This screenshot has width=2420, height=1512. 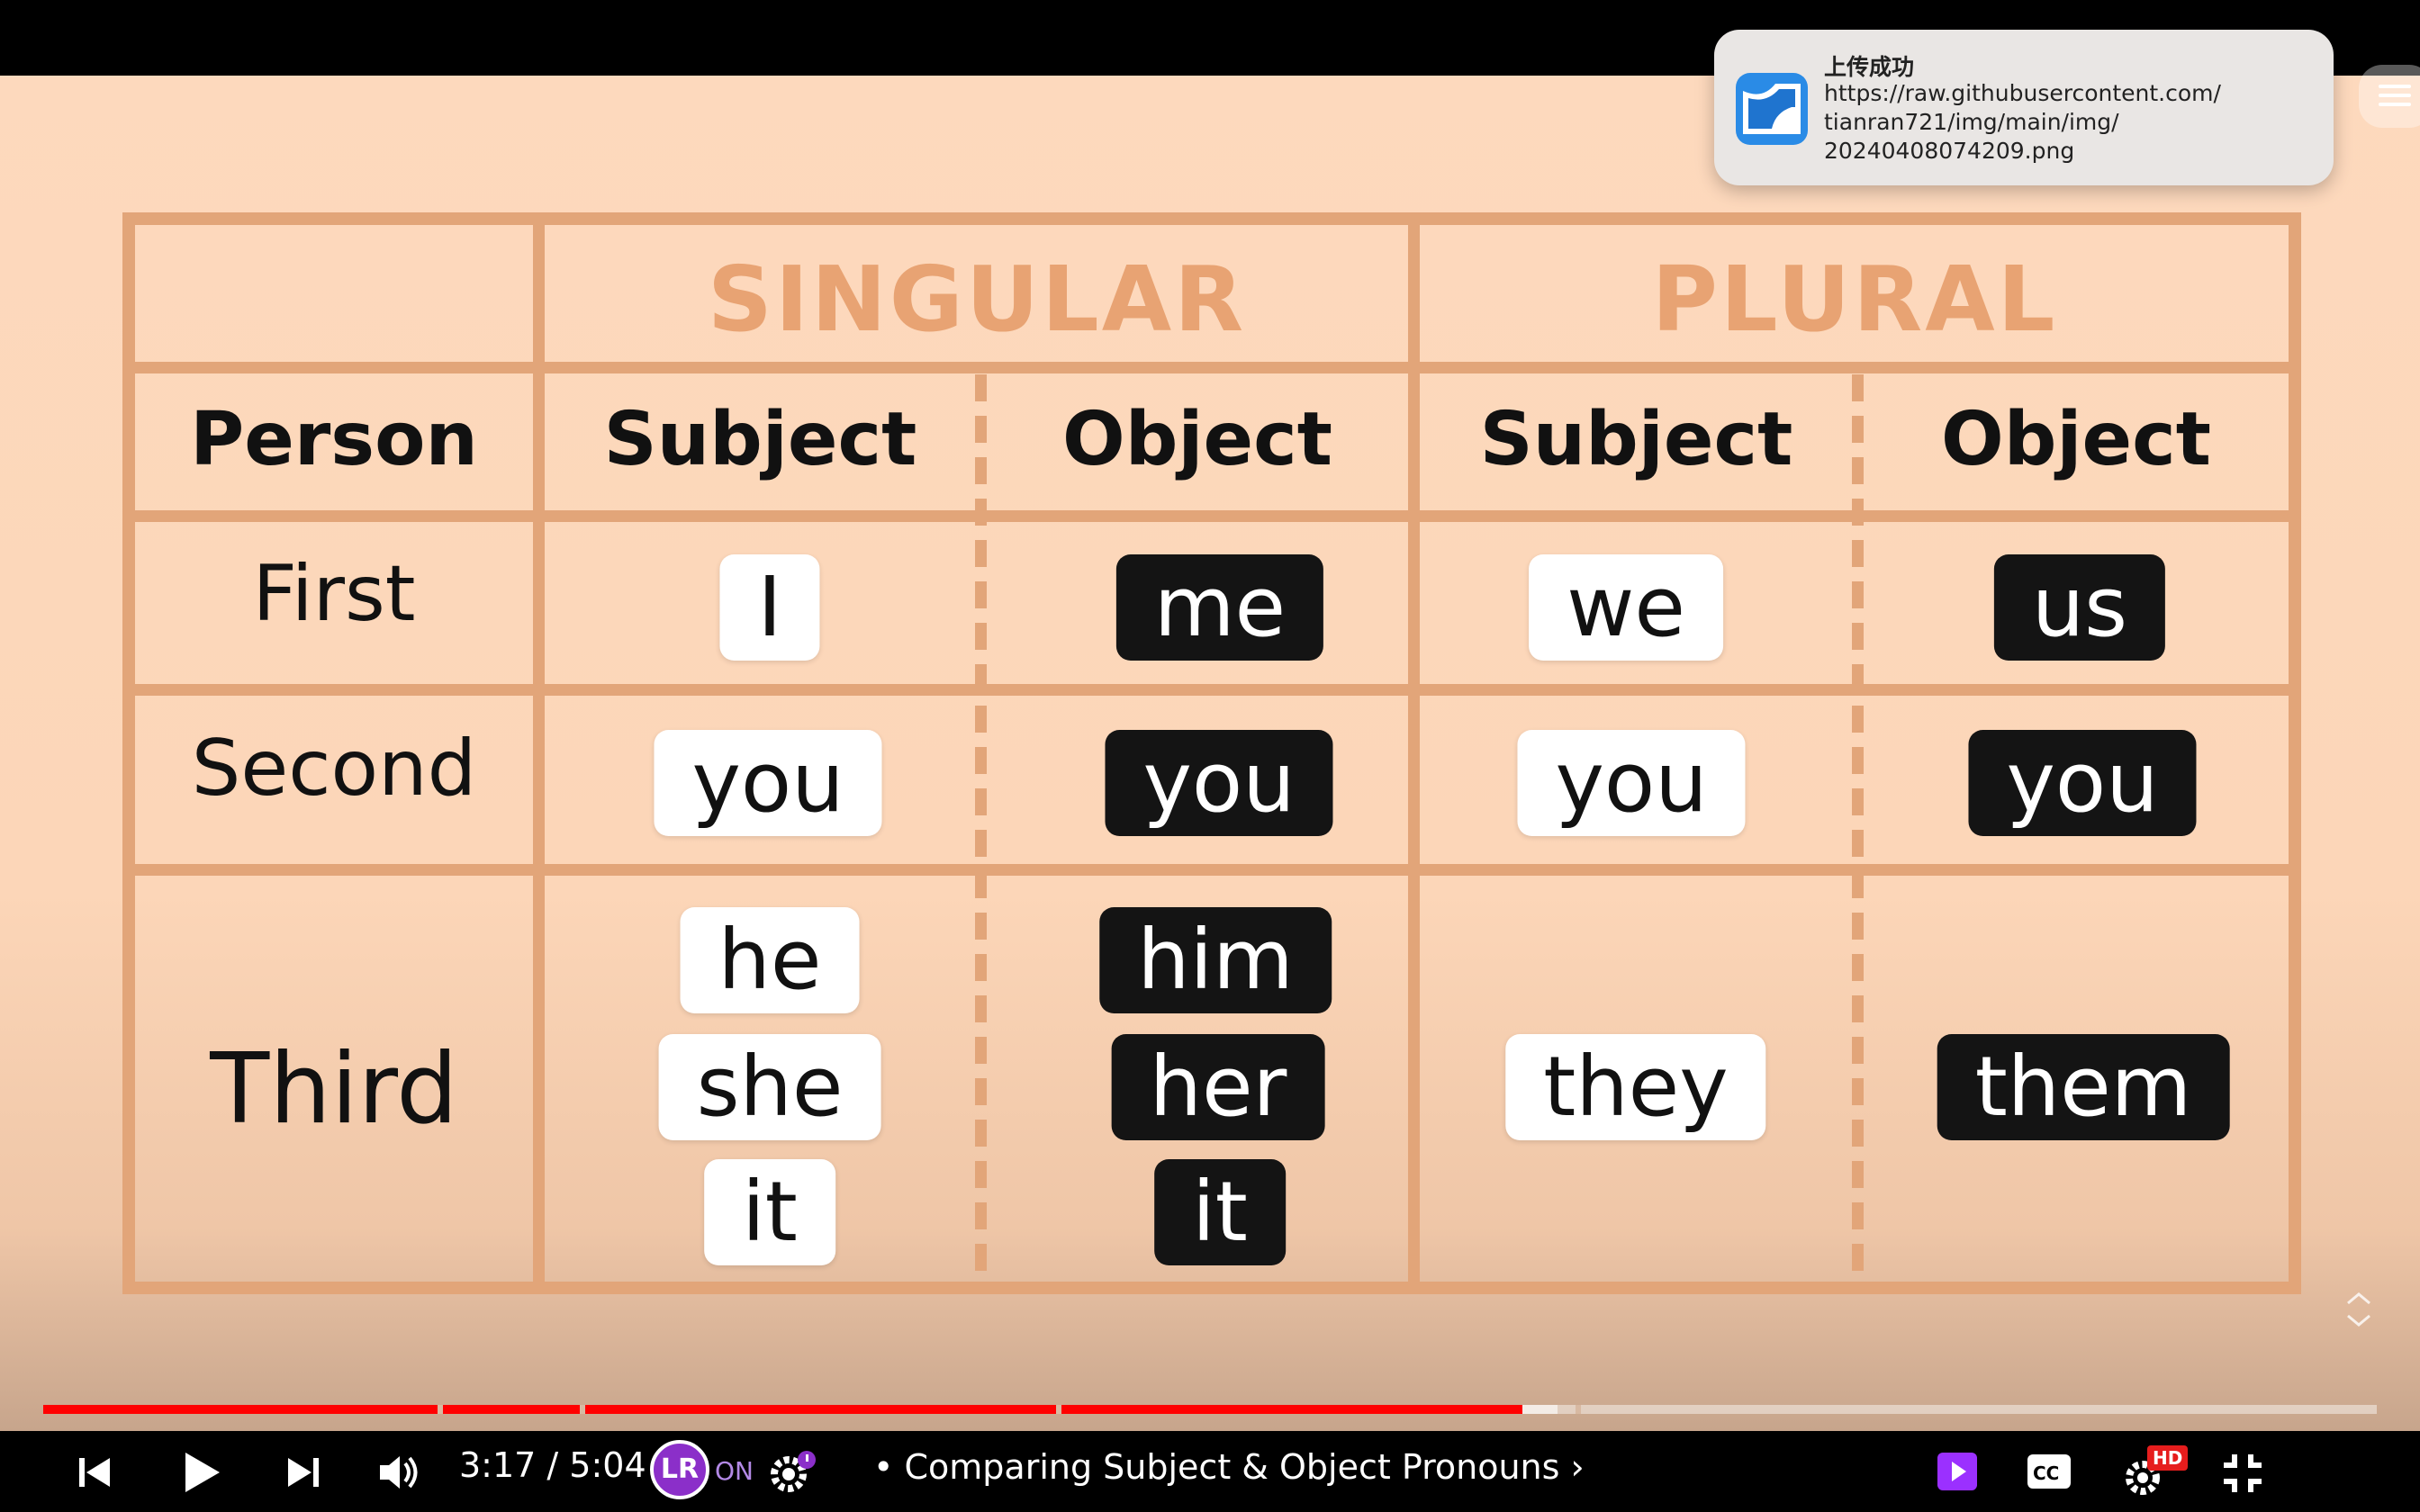 What do you see at coordinates (2022, 93) in the screenshot?
I see `notification-text: https://raw.githubusercontent.com/` at bounding box center [2022, 93].